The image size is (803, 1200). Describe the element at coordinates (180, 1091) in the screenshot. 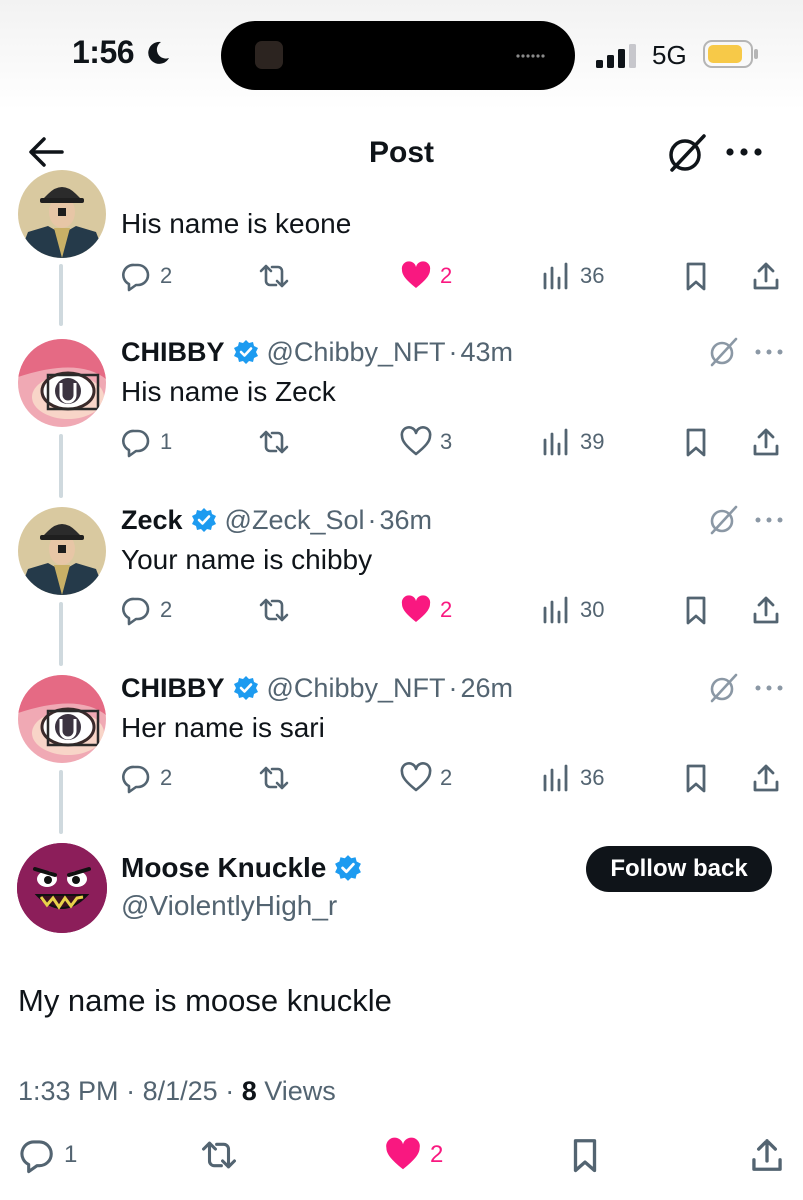

I see `post-date: 8/1/25` at that location.